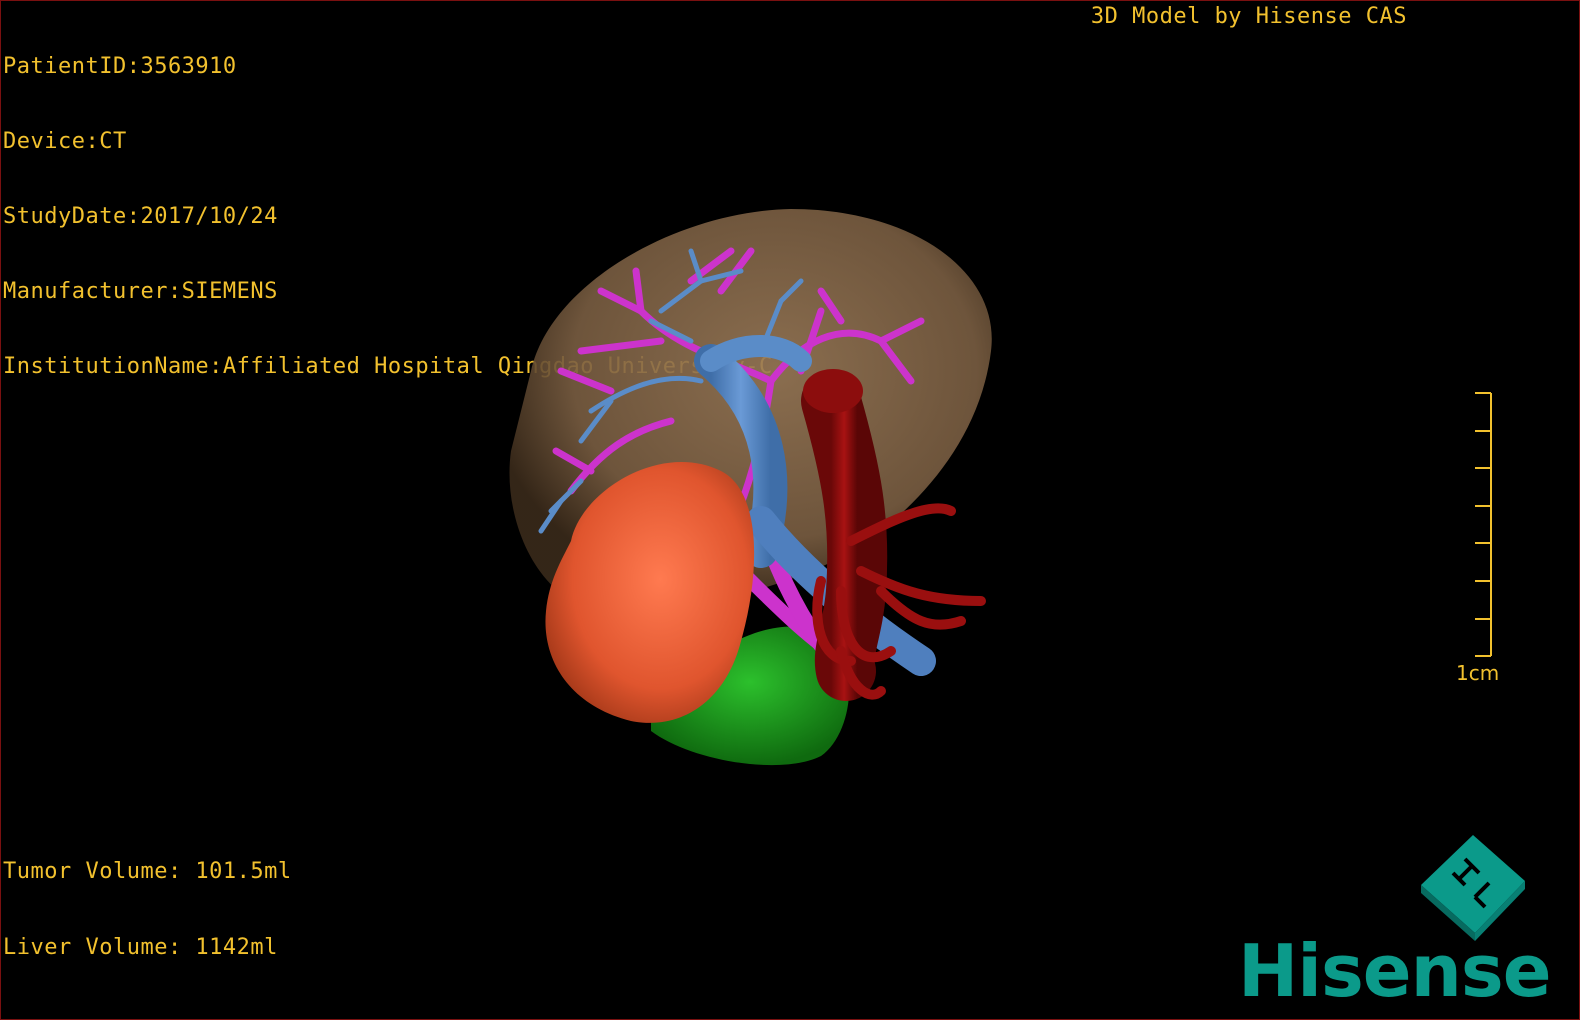 The image size is (1580, 1020). What do you see at coordinates (147, 871) in the screenshot?
I see `tumor-volume-text: Tumor Volume: 101.5ml` at bounding box center [147, 871].